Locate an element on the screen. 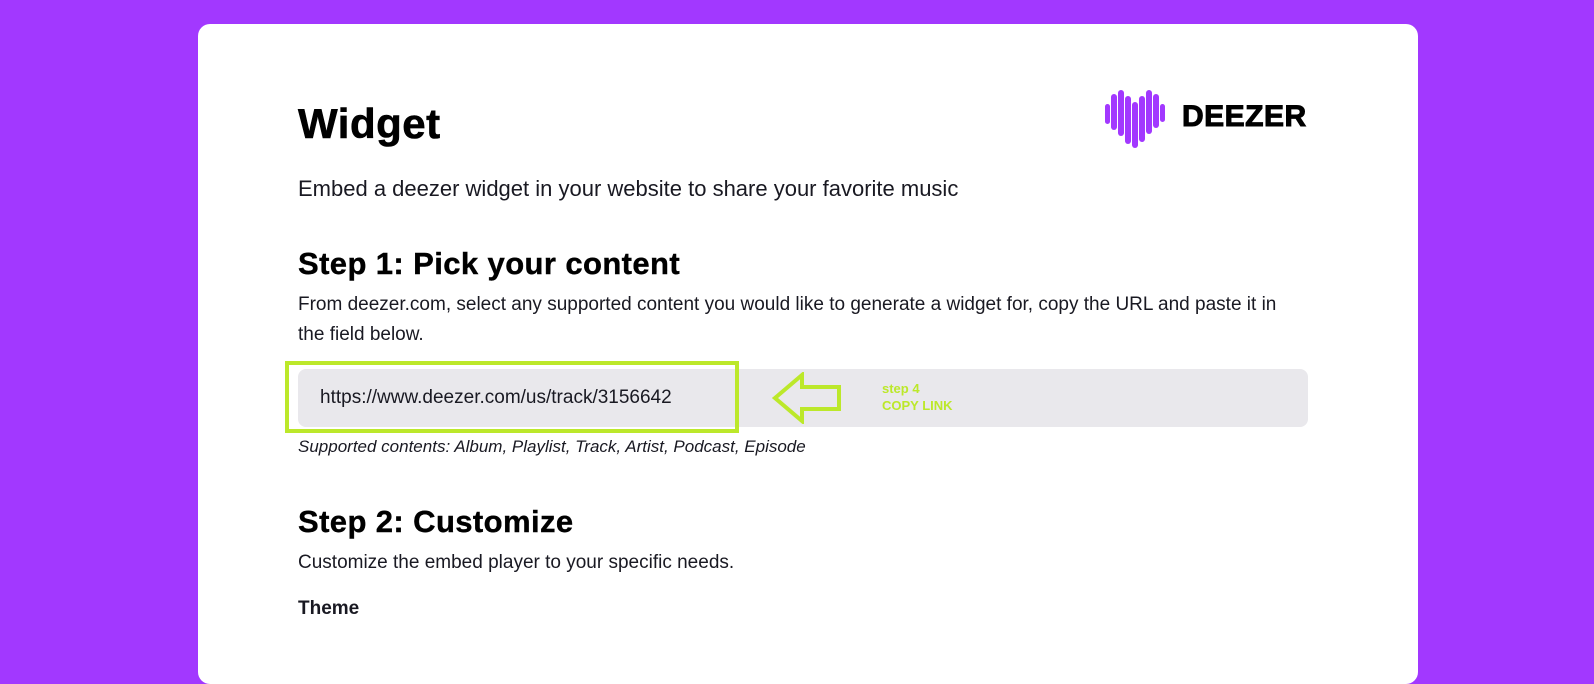 This screenshot has height=684, width=1594. logo-text: DEEZER is located at coordinates (1244, 117).